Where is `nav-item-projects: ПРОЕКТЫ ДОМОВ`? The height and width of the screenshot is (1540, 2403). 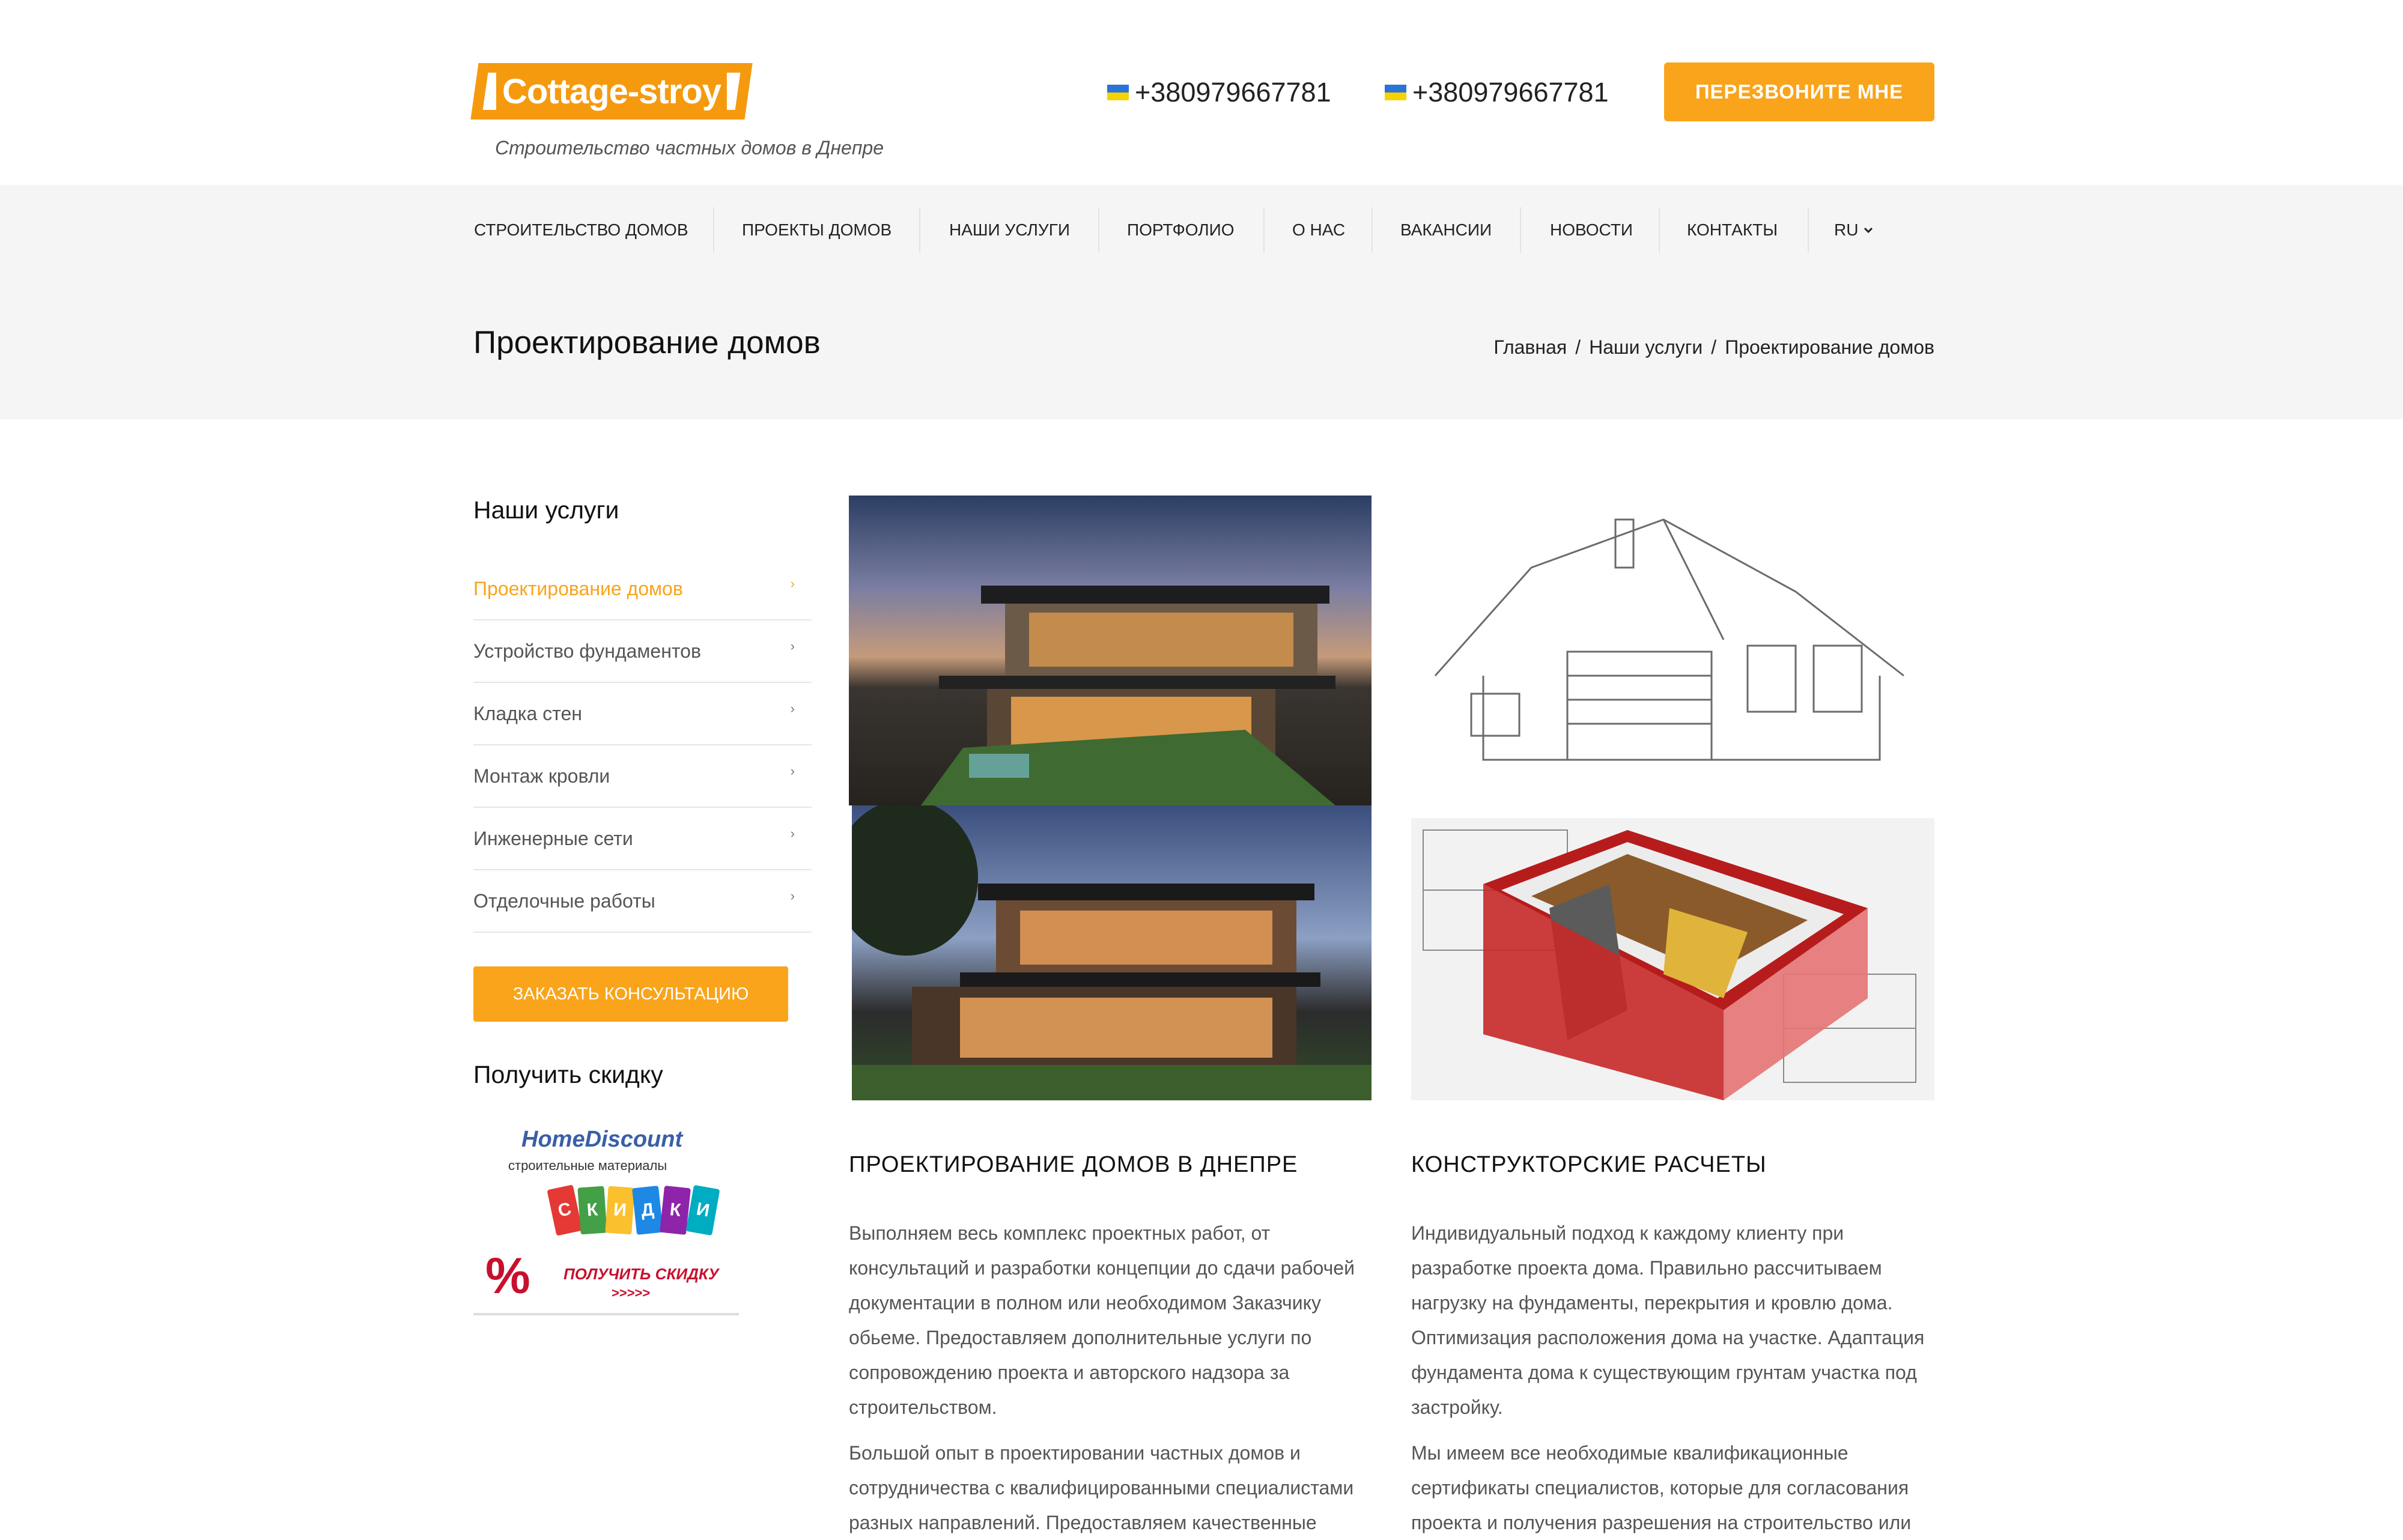
nav-item-projects: ПРОЕКТЫ ДОМОВ is located at coordinates (817, 230).